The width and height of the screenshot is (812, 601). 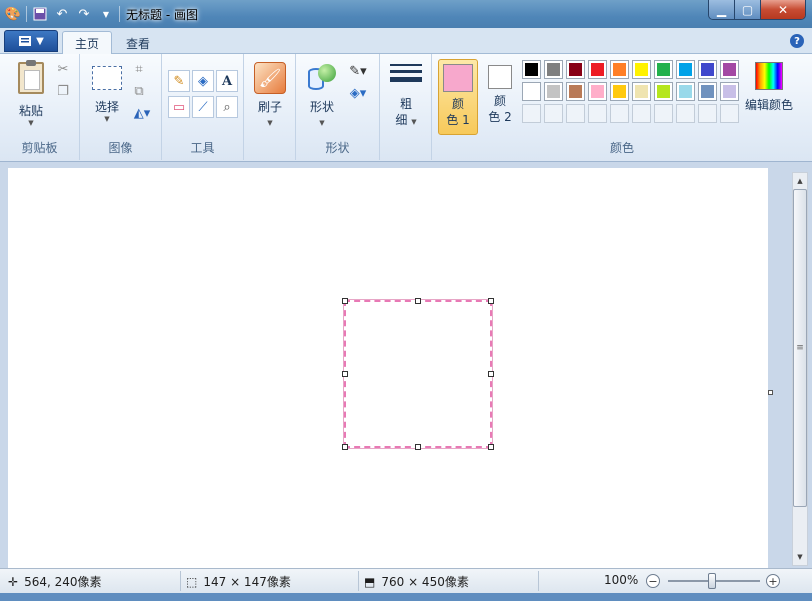 What do you see at coordinates (142, 113) in the screenshot?
I see `rotate-icon: ◭▾` at bounding box center [142, 113].